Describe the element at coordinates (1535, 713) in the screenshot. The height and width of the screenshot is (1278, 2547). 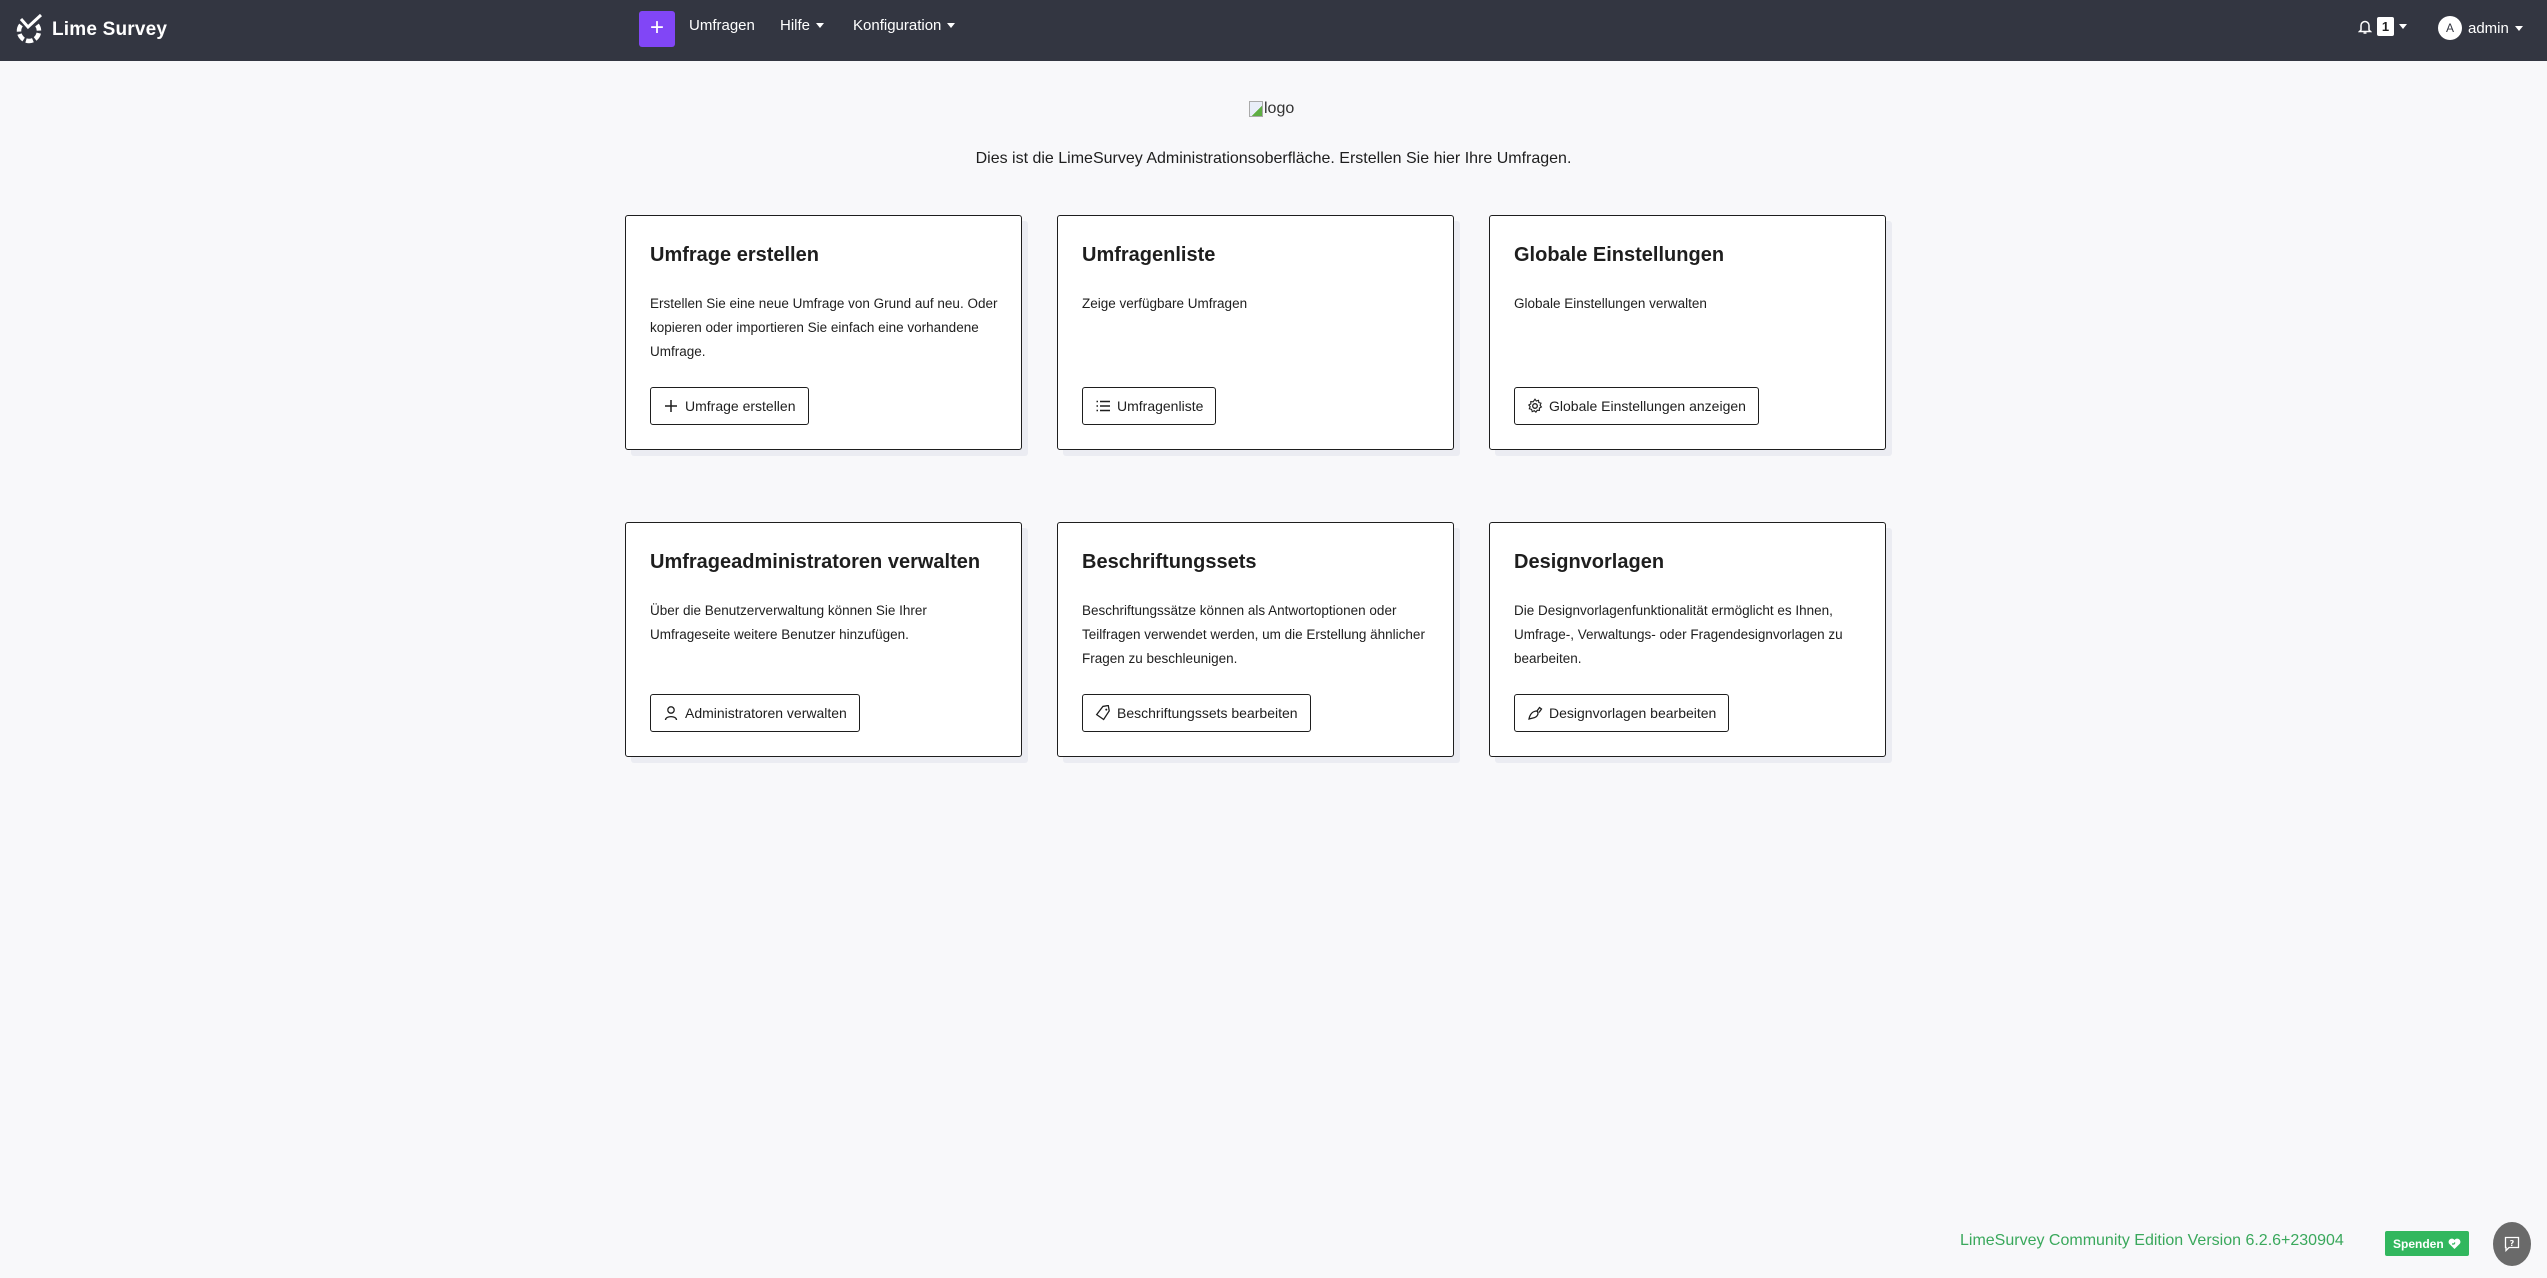
I see `brush-icon` at that location.